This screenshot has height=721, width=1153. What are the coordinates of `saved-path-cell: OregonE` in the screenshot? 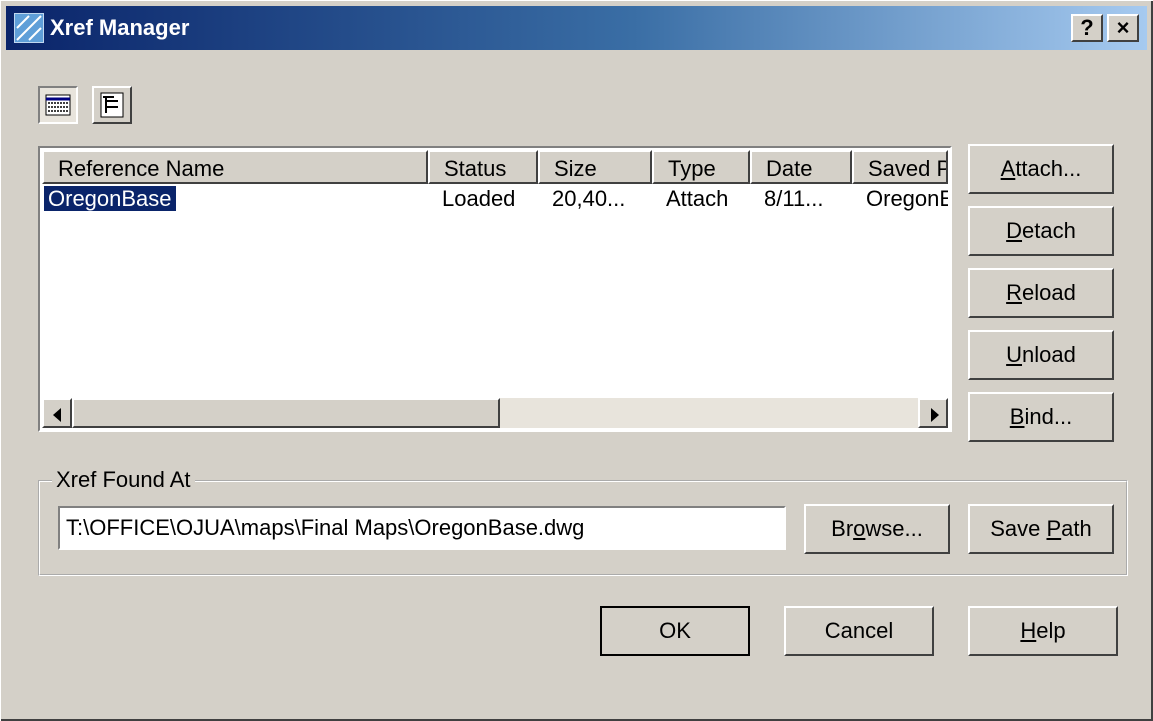 It's located at (907, 198).